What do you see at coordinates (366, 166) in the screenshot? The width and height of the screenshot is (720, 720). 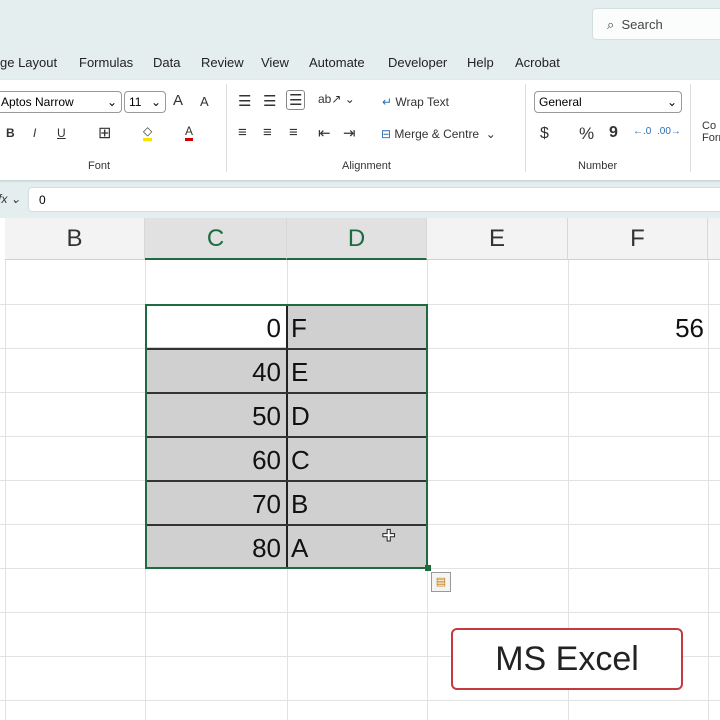 I see `alignment-group-label: Alignment` at bounding box center [366, 166].